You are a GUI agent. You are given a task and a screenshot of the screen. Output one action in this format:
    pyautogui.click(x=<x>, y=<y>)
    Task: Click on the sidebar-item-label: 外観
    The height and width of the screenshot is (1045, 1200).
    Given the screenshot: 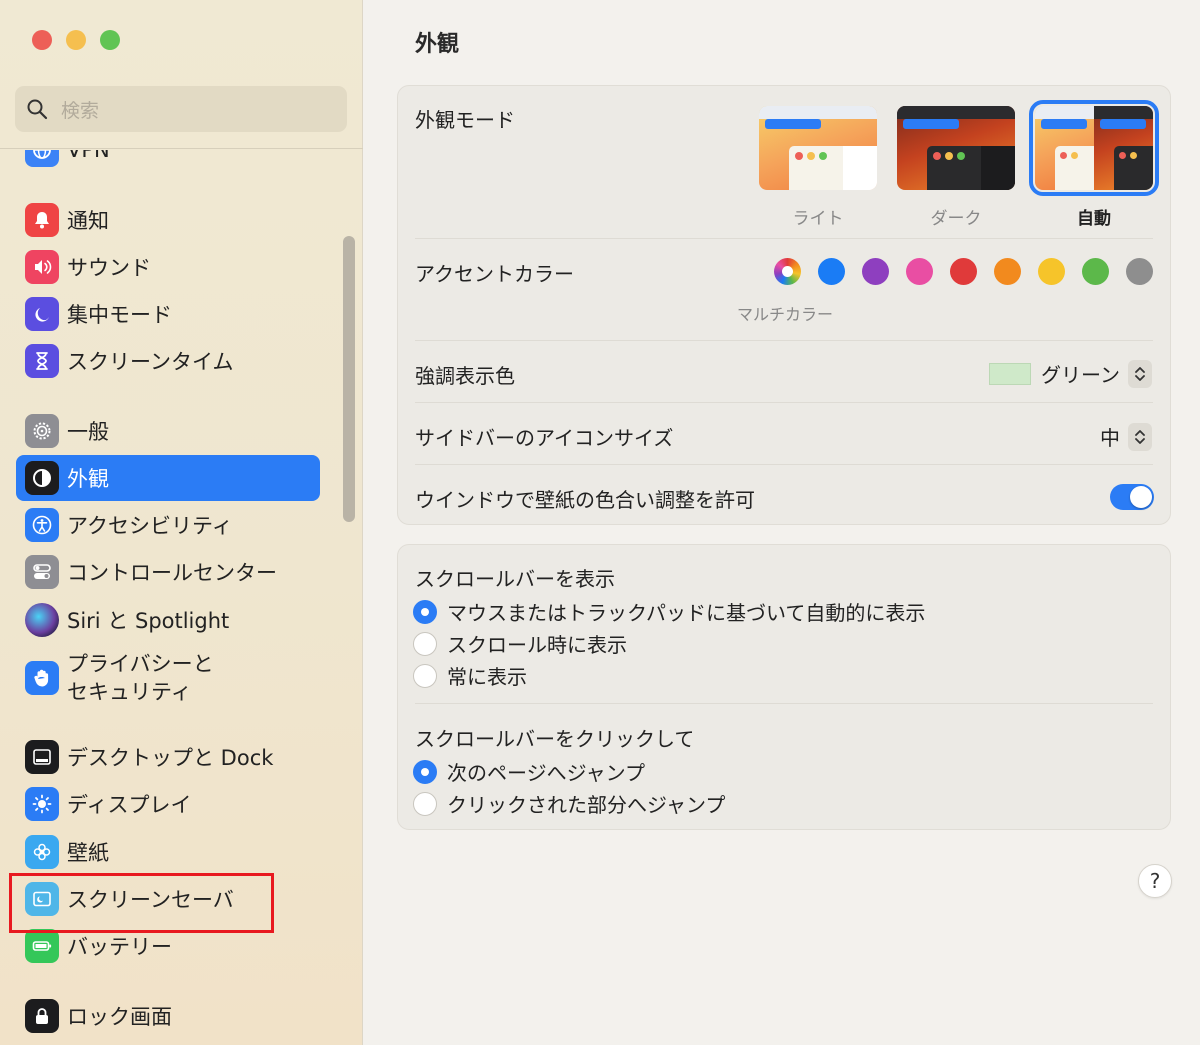 What is the action you would take?
    pyautogui.click(x=88, y=479)
    